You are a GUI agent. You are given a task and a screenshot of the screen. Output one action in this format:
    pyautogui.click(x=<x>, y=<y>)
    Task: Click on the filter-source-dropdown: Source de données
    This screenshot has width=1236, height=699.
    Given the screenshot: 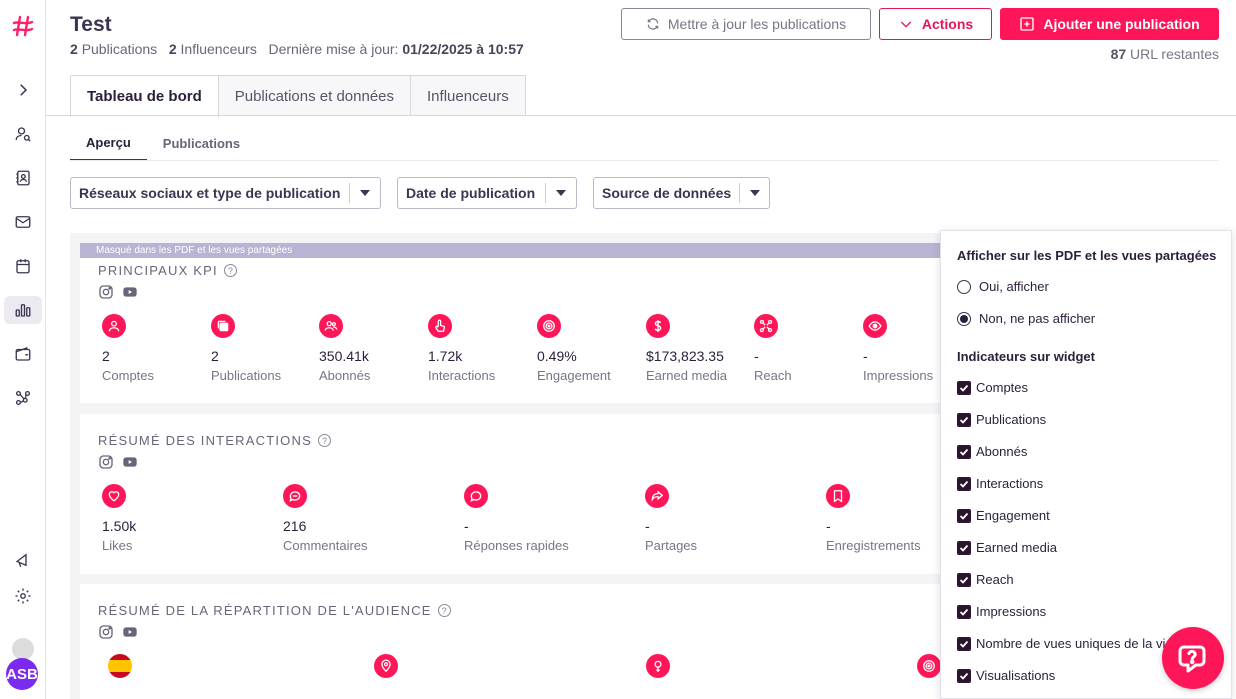 What is the action you would take?
    pyautogui.click(x=681, y=193)
    